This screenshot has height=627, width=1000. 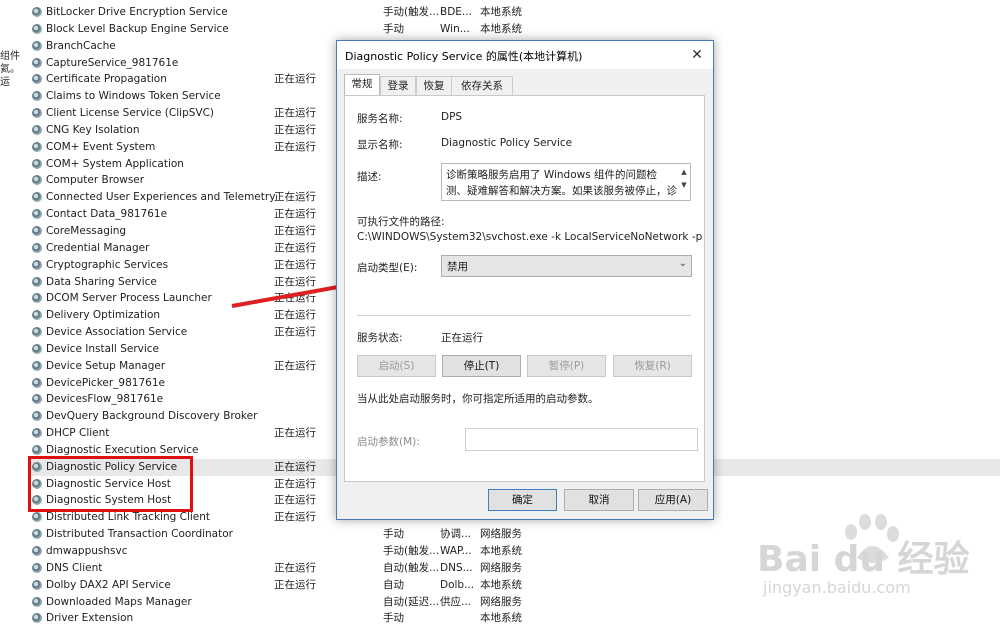 I want to click on watermark-brand: Bai du 经验, so click(x=863, y=559).